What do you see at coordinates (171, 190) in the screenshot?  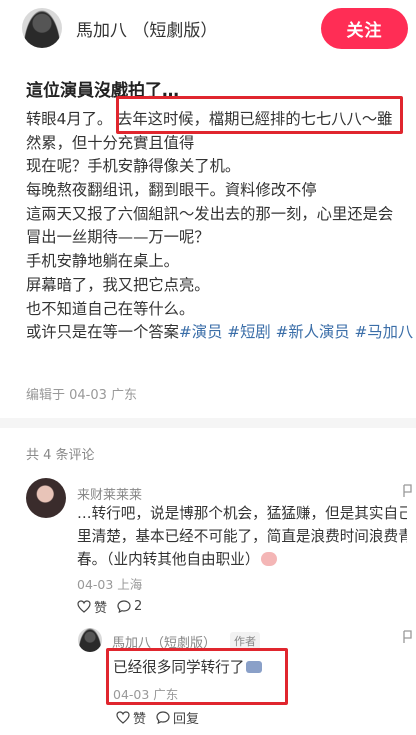 I see `body-line: 每晚熬夜翻组讯，翻到眼干。資料修改不停` at bounding box center [171, 190].